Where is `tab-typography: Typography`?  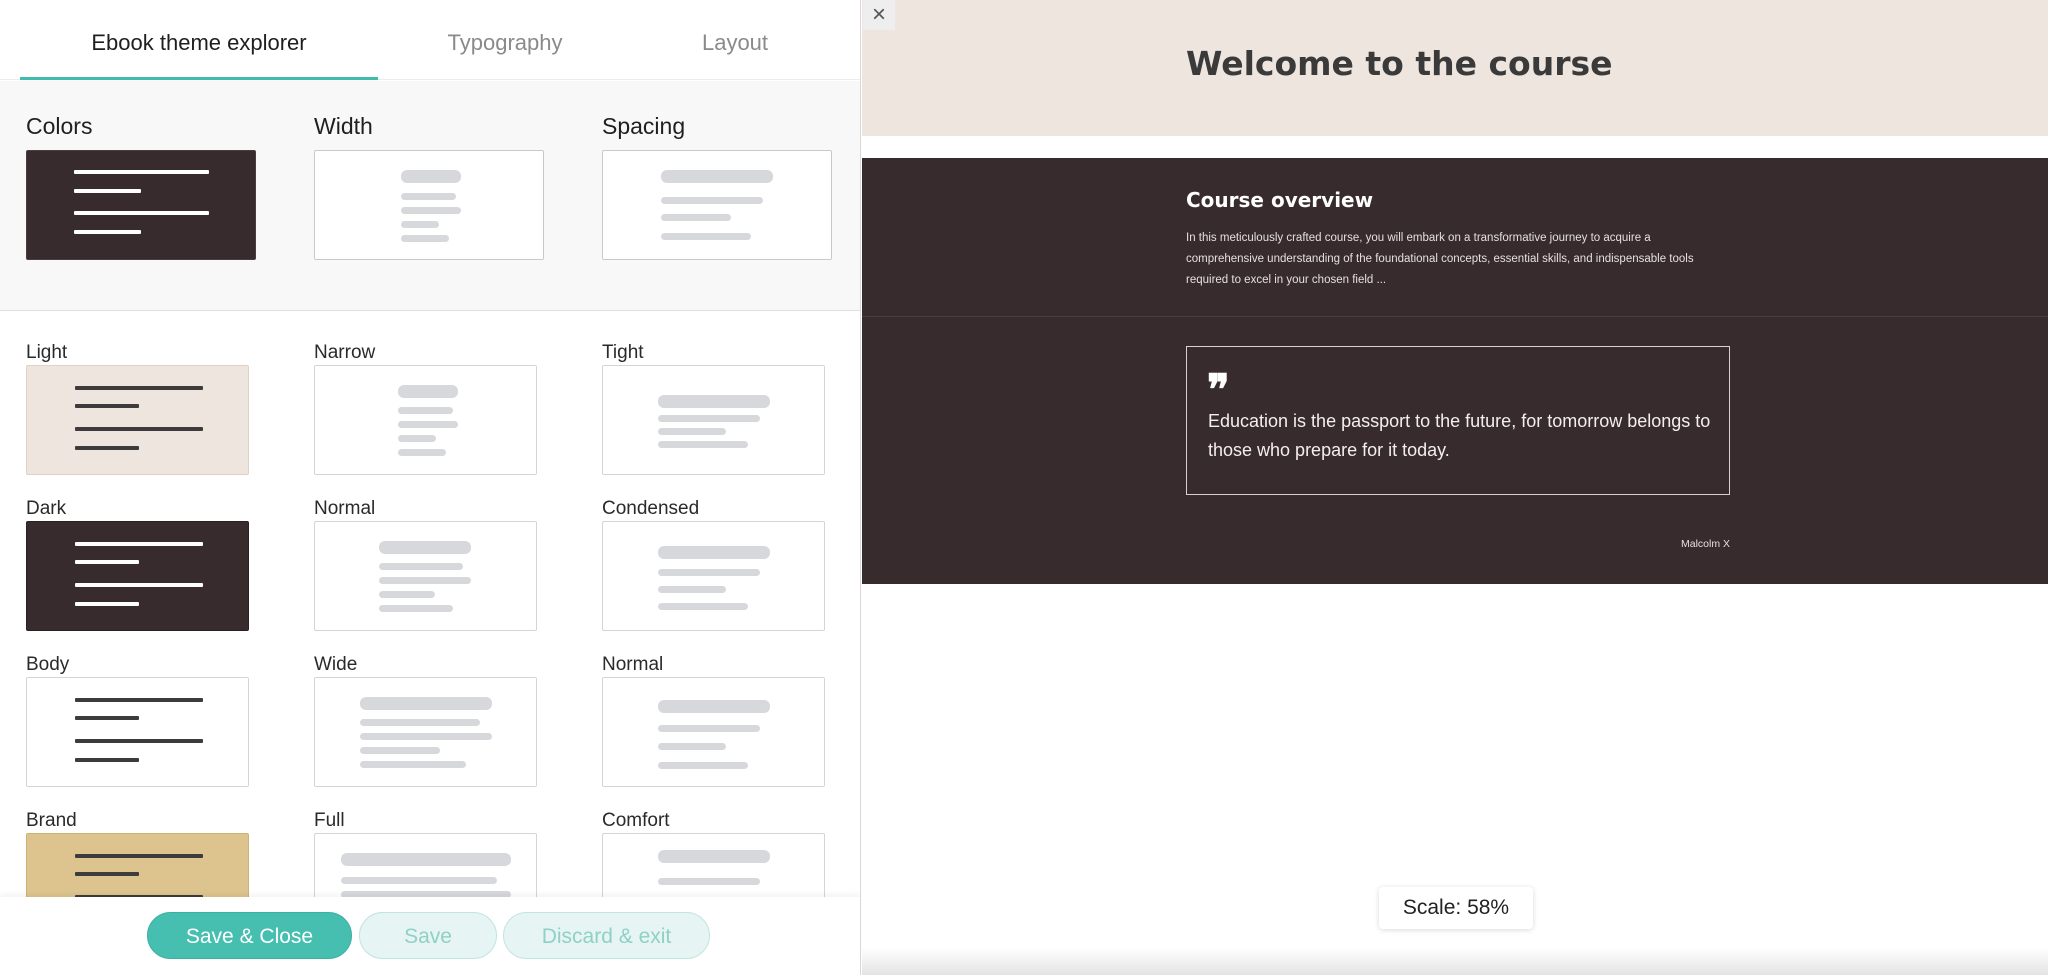
tab-typography: Typography is located at coordinates (505, 40).